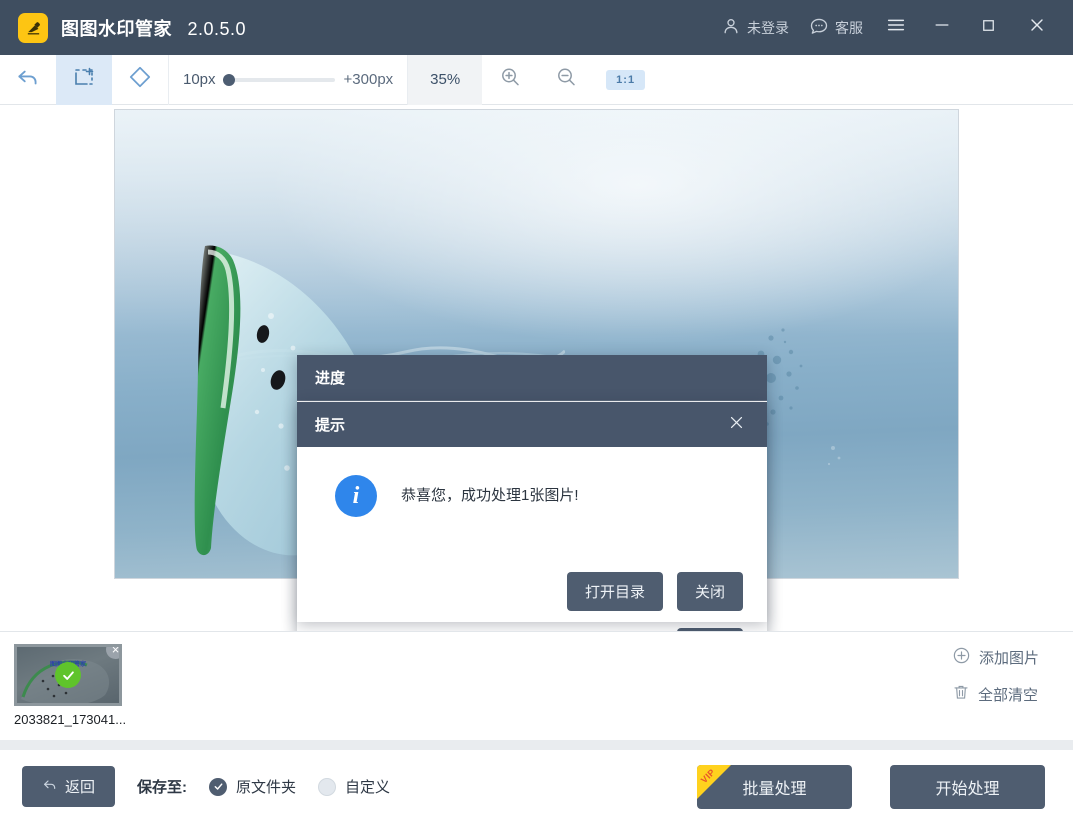 Image resolution: width=1073 pixels, height=823 pixels. I want to click on alert-dialog-title: 提示, so click(330, 425).